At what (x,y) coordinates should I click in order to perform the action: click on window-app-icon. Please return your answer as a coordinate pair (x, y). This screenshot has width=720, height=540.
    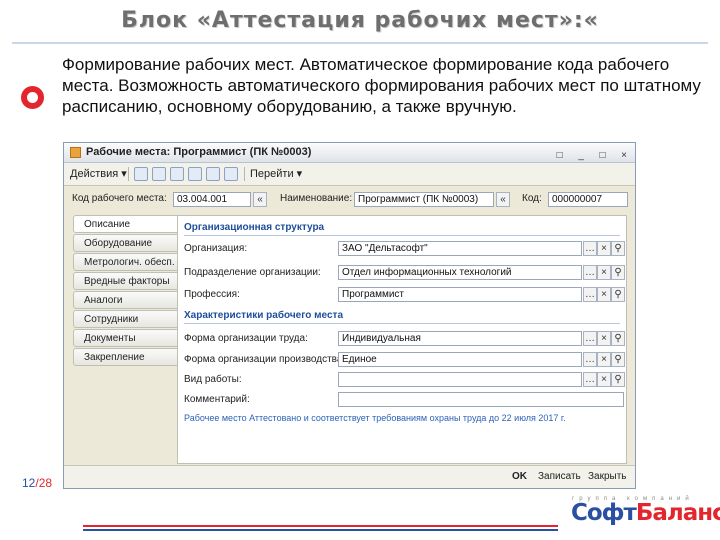
    Looking at the image, I should click on (75, 152).